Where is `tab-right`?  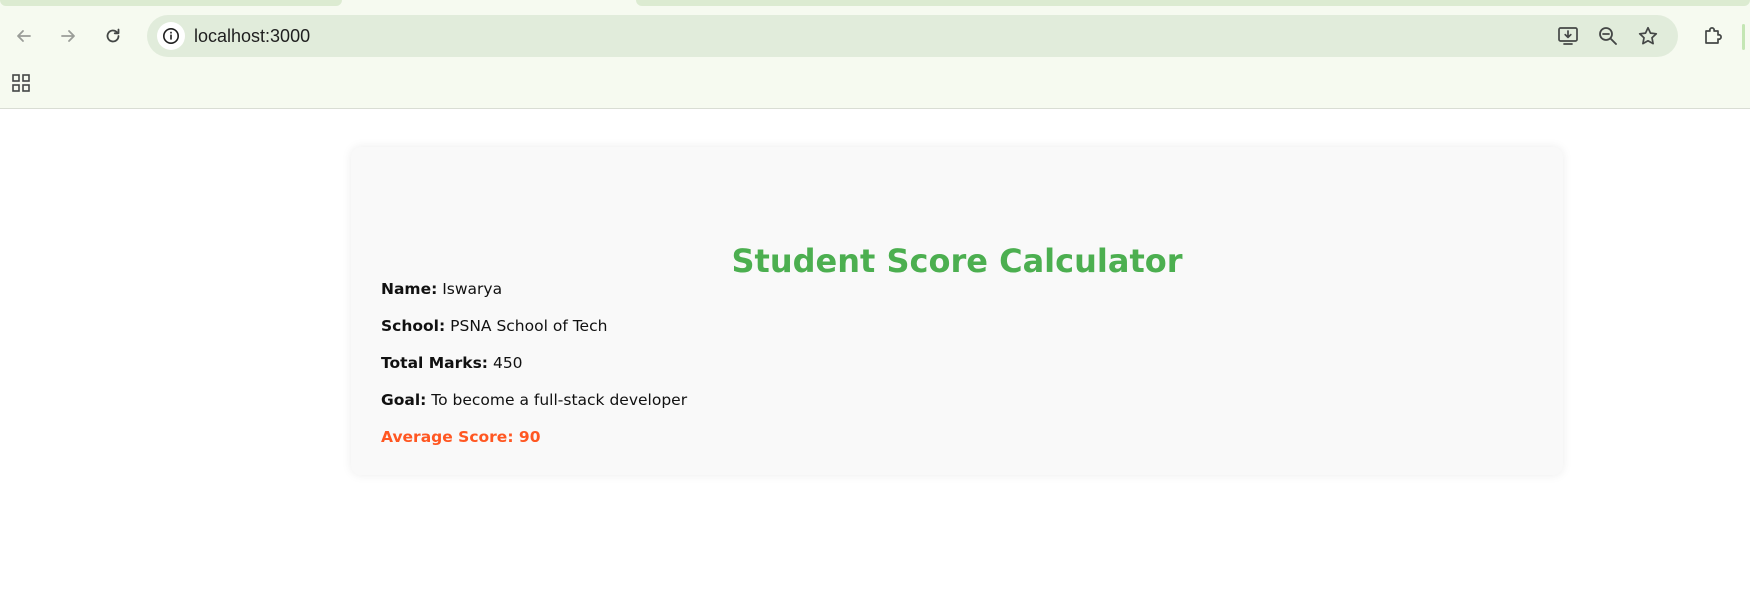
tab-right is located at coordinates (1193, 3).